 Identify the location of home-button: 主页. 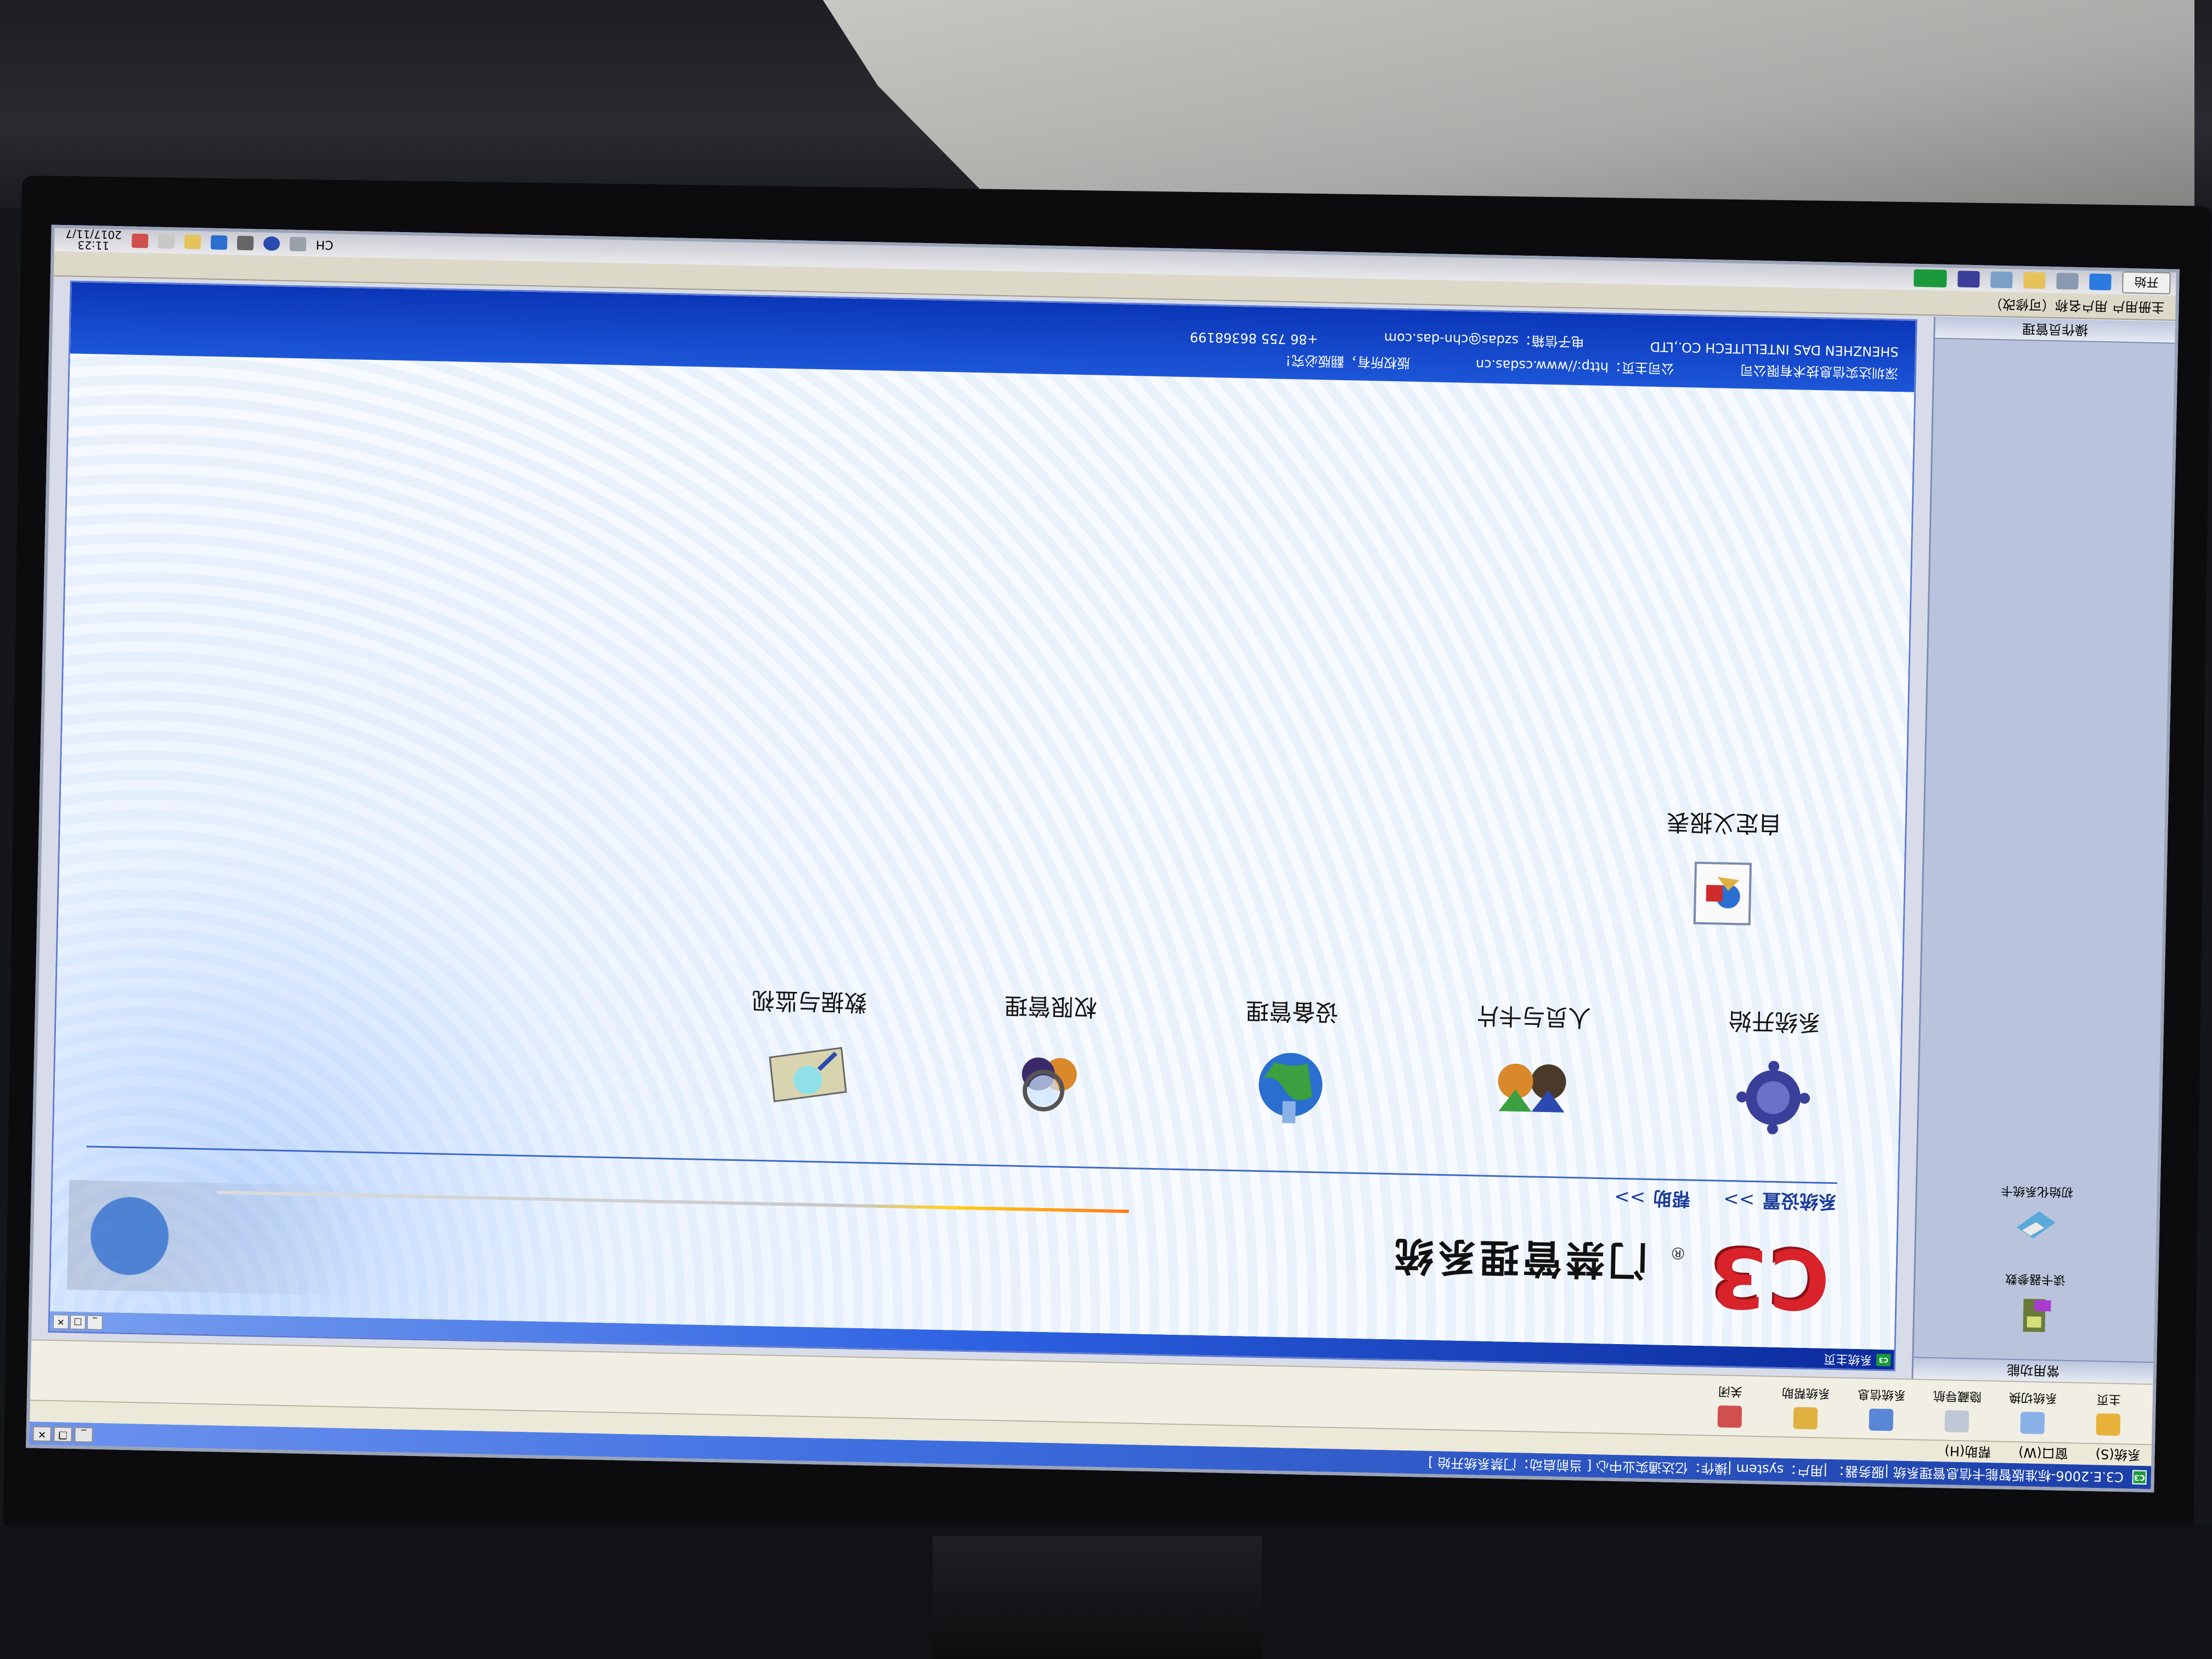
(2108, 1413).